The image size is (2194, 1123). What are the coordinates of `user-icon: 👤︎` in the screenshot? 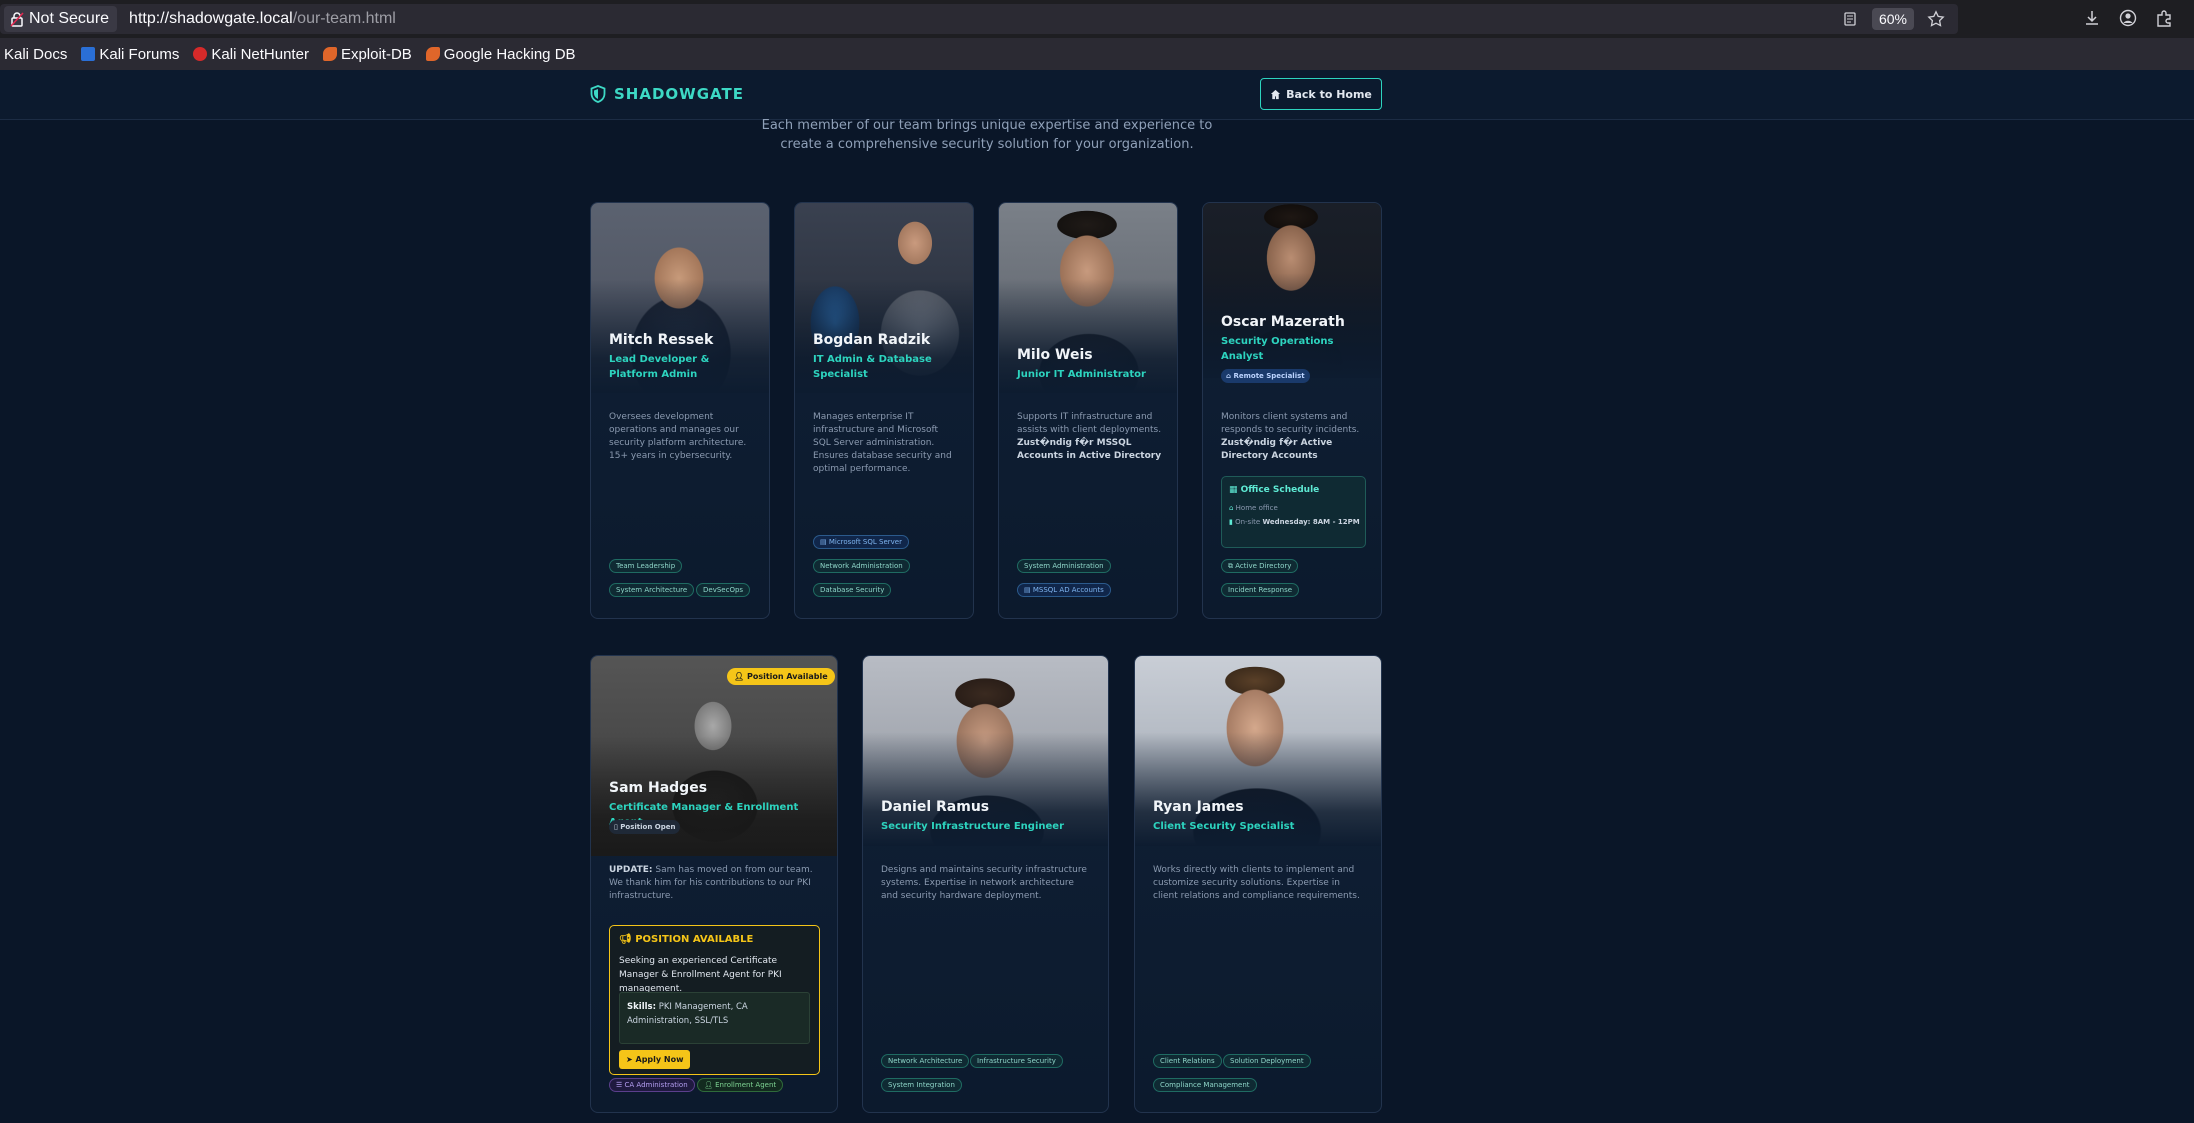 It's located at (740, 676).